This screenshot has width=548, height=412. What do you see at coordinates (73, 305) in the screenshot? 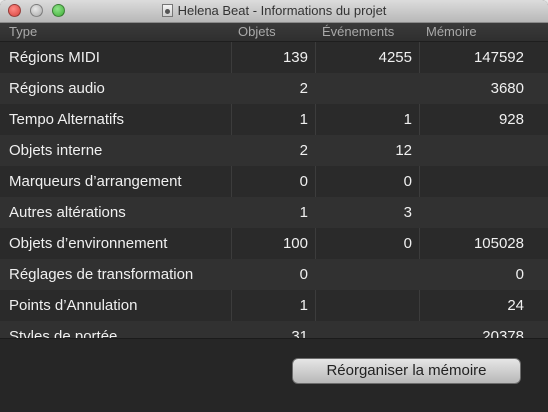
I see `cell-type: Points d’Annulation` at bounding box center [73, 305].